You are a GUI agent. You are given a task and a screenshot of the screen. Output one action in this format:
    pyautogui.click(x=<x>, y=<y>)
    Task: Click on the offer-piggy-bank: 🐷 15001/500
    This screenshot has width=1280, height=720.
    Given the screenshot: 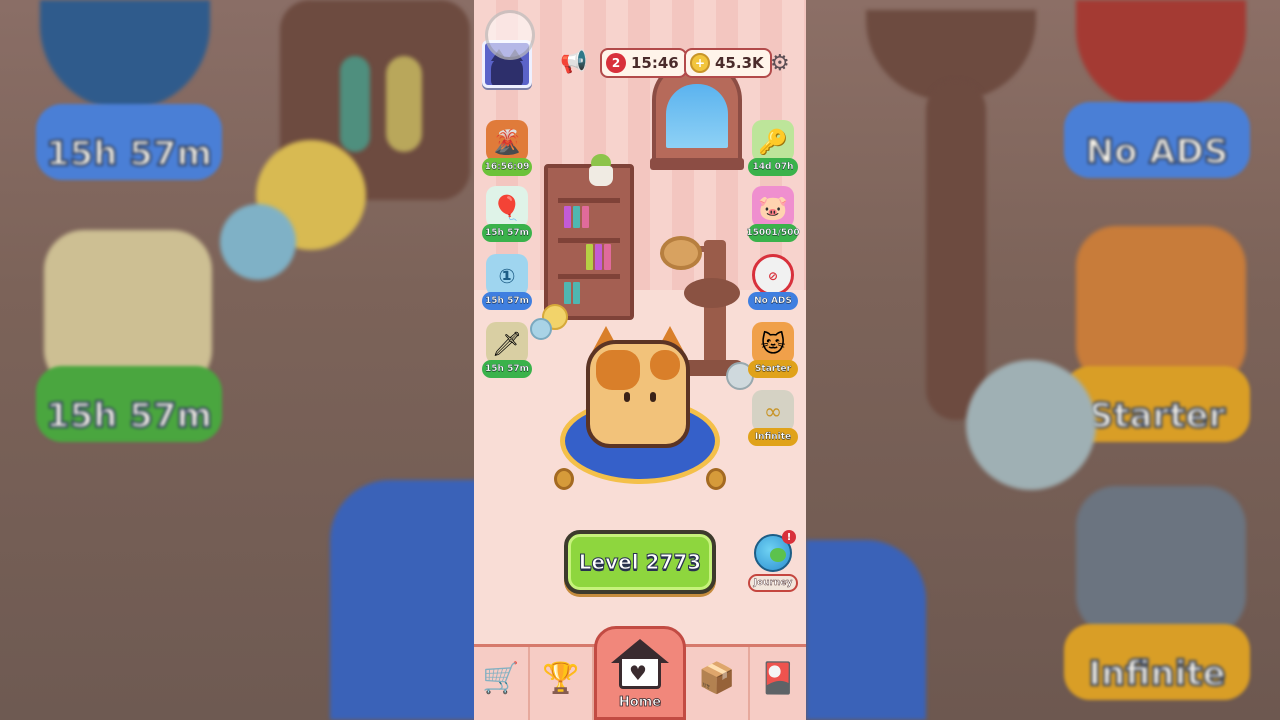 What is the action you would take?
    pyautogui.click(x=773, y=215)
    